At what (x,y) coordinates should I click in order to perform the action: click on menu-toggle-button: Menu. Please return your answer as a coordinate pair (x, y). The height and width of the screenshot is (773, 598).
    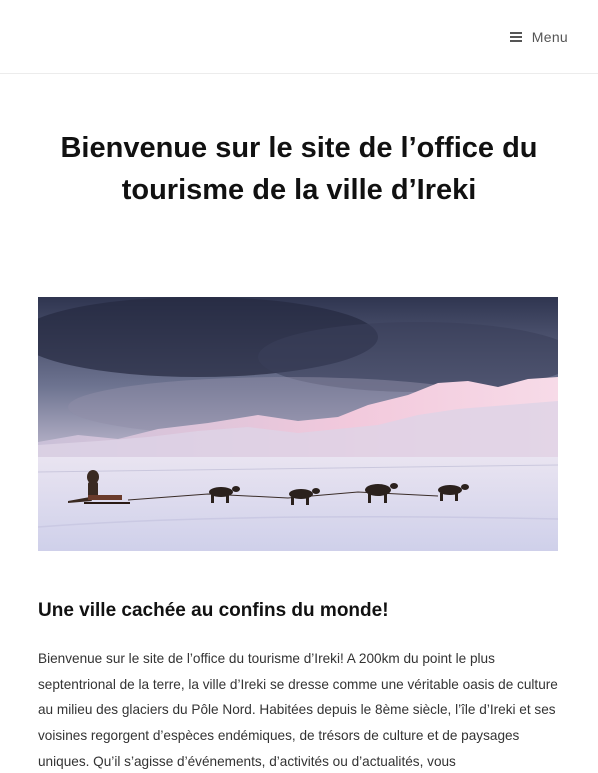
    Looking at the image, I should click on (538, 37).